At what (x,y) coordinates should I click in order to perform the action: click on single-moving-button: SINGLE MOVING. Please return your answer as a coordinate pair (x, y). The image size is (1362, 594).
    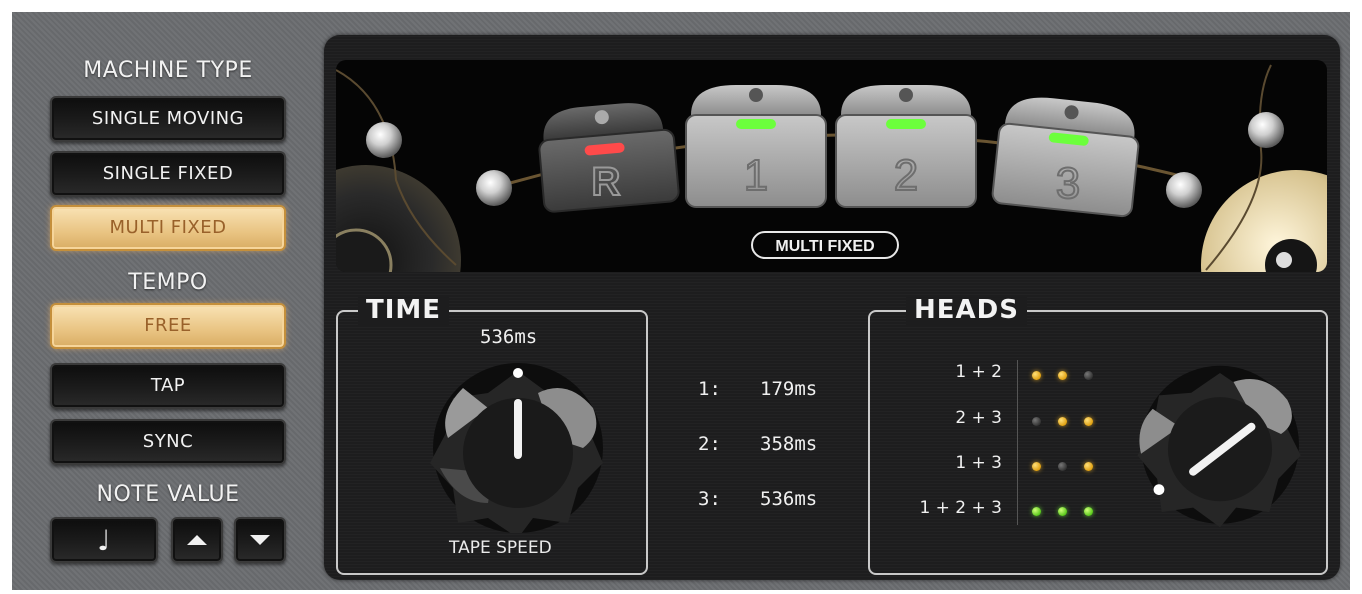
    Looking at the image, I should click on (168, 119).